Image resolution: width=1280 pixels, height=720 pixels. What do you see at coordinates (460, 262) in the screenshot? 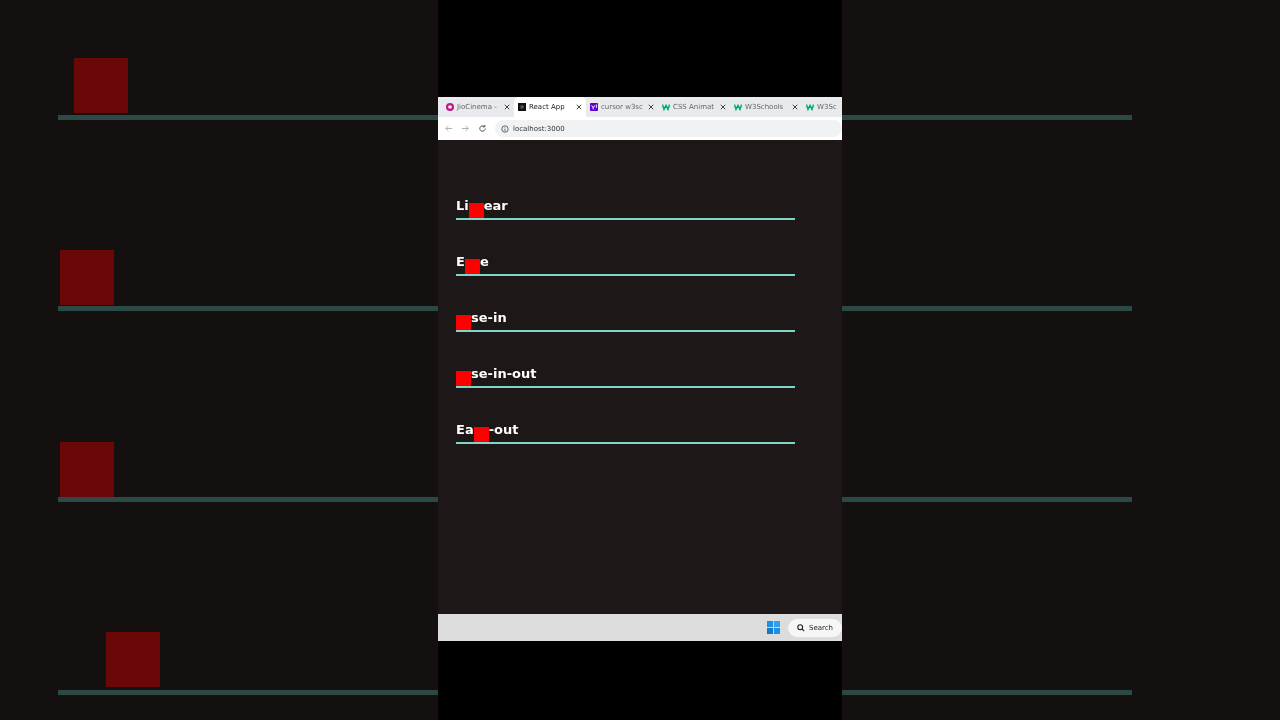
I see `animation-label: E` at bounding box center [460, 262].